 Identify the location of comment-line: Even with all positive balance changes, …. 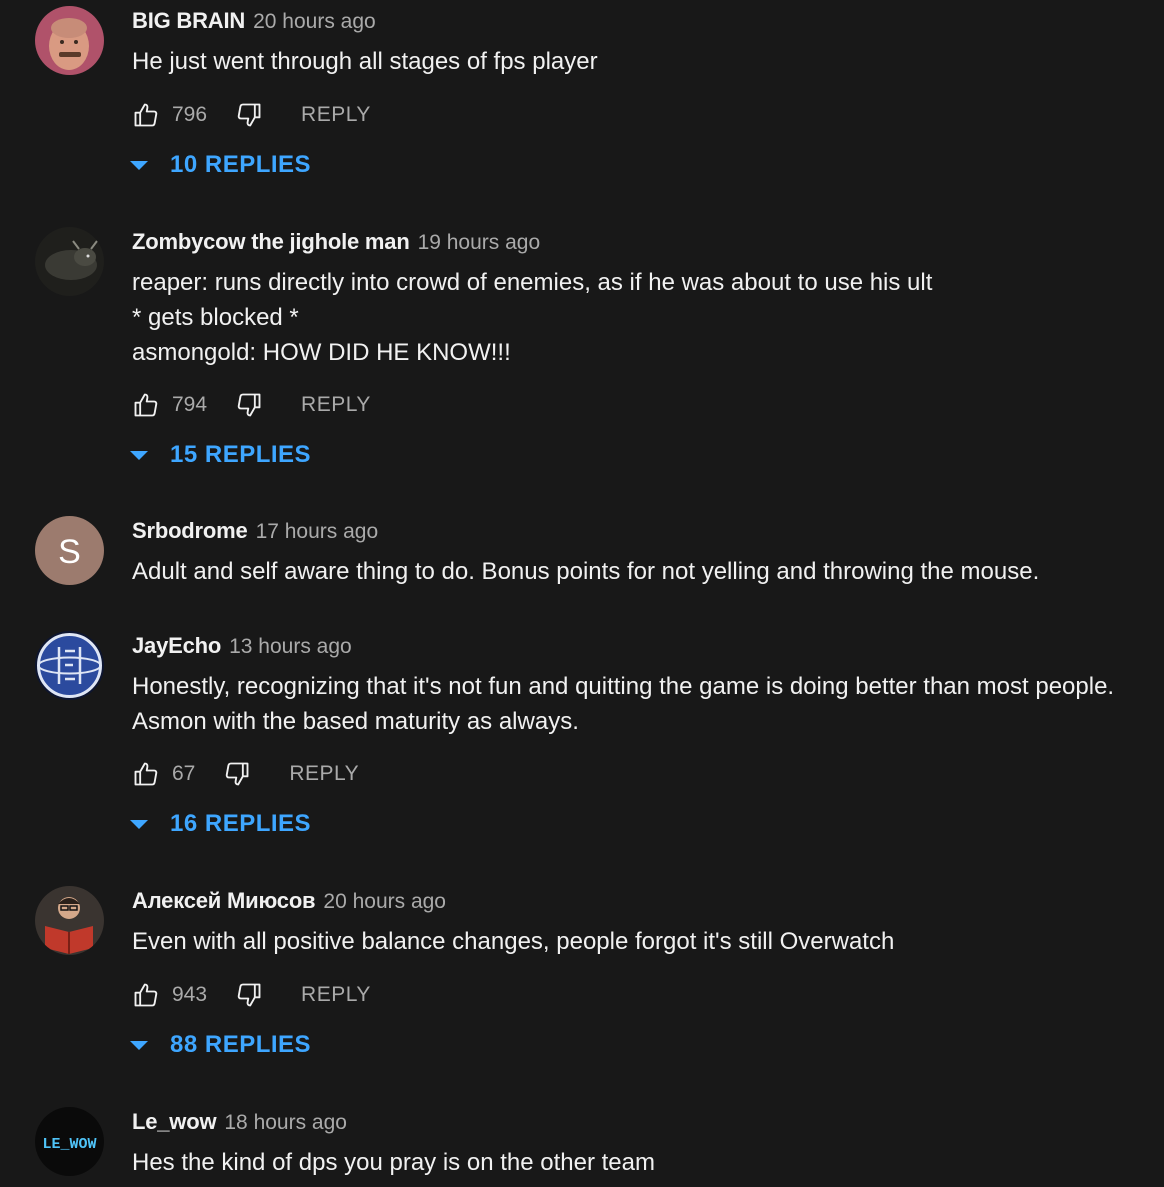
(513, 941).